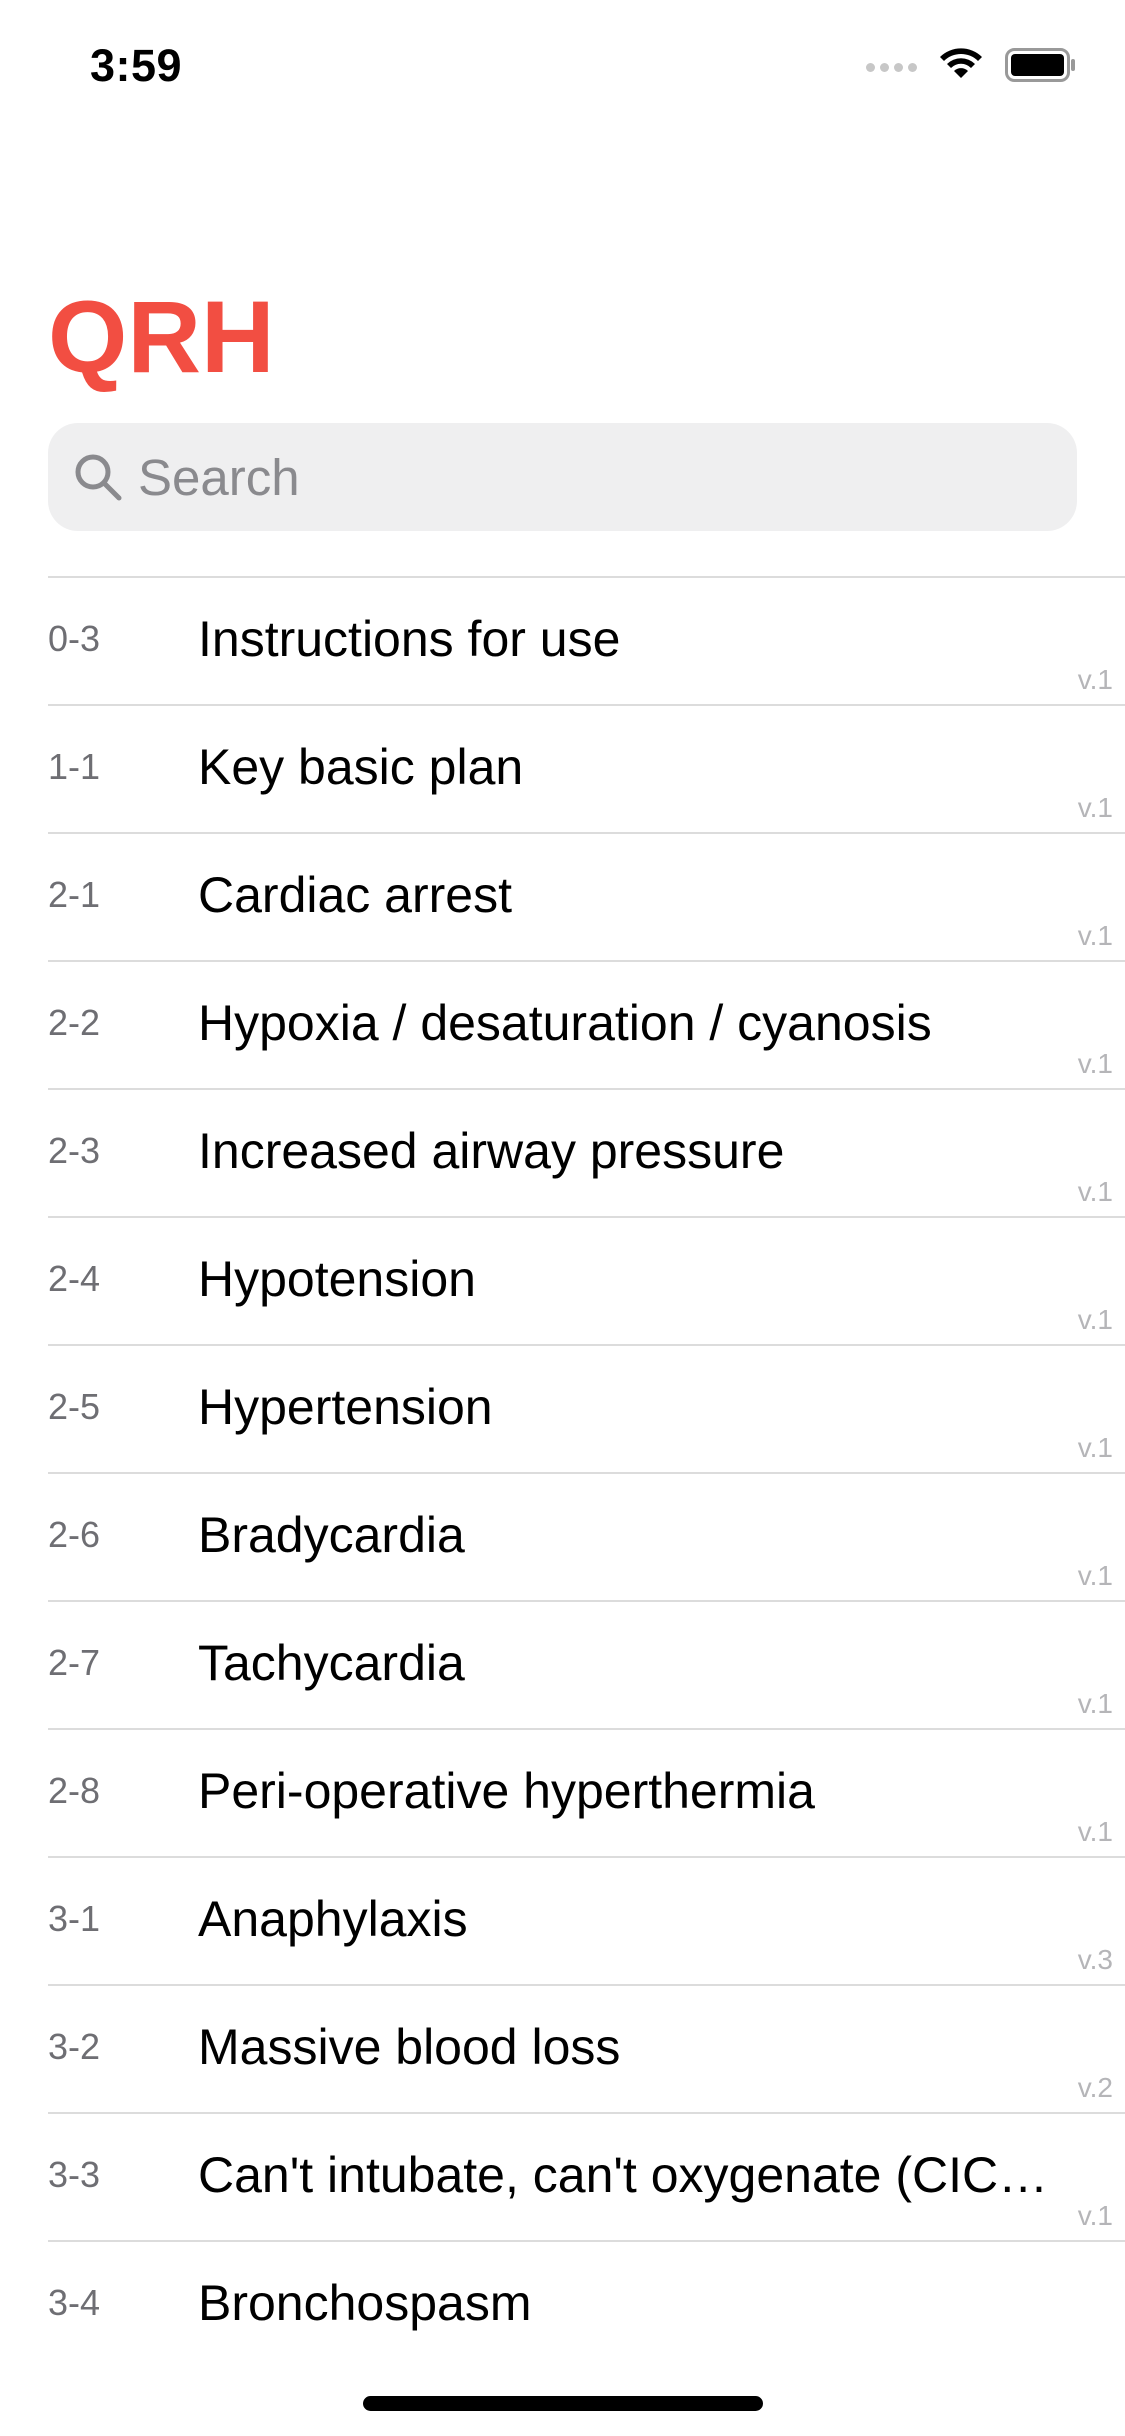 The width and height of the screenshot is (1125, 2436). Describe the element at coordinates (563, 2403) in the screenshot. I see `home-indicator` at that location.